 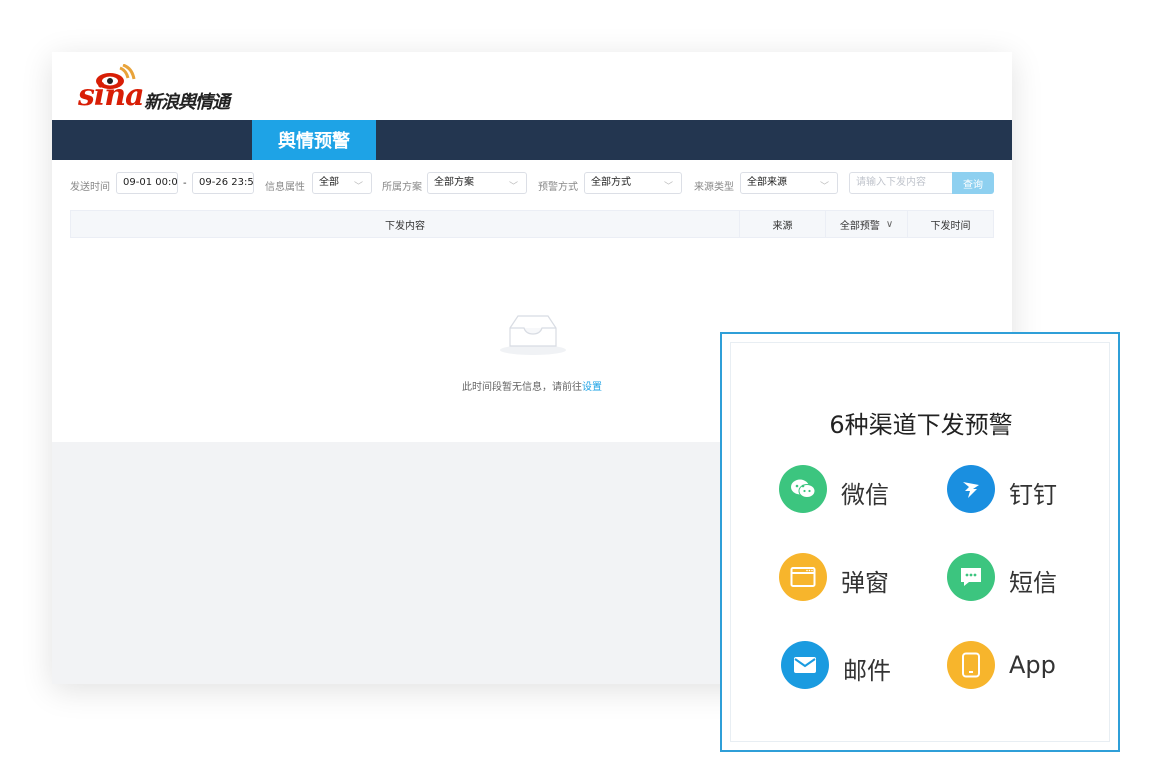 What do you see at coordinates (803, 489) in the screenshot?
I see `wechat-icon` at bounding box center [803, 489].